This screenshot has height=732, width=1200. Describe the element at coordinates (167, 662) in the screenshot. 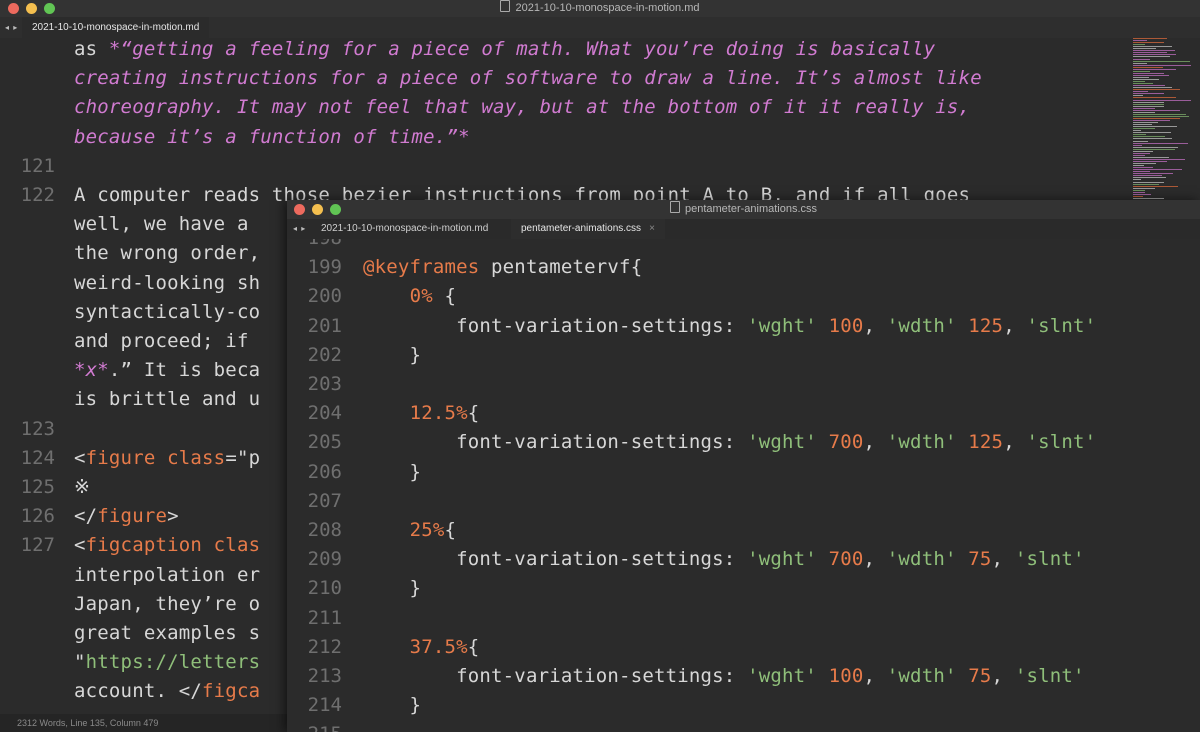

I see `code-line: "https://letters` at that location.